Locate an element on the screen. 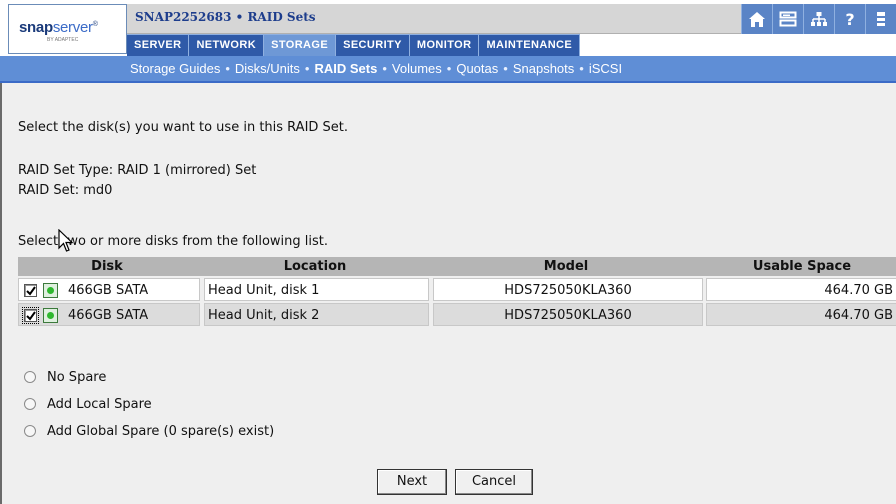 The height and width of the screenshot is (504, 896). column-header-model: Model is located at coordinates (566, 266).